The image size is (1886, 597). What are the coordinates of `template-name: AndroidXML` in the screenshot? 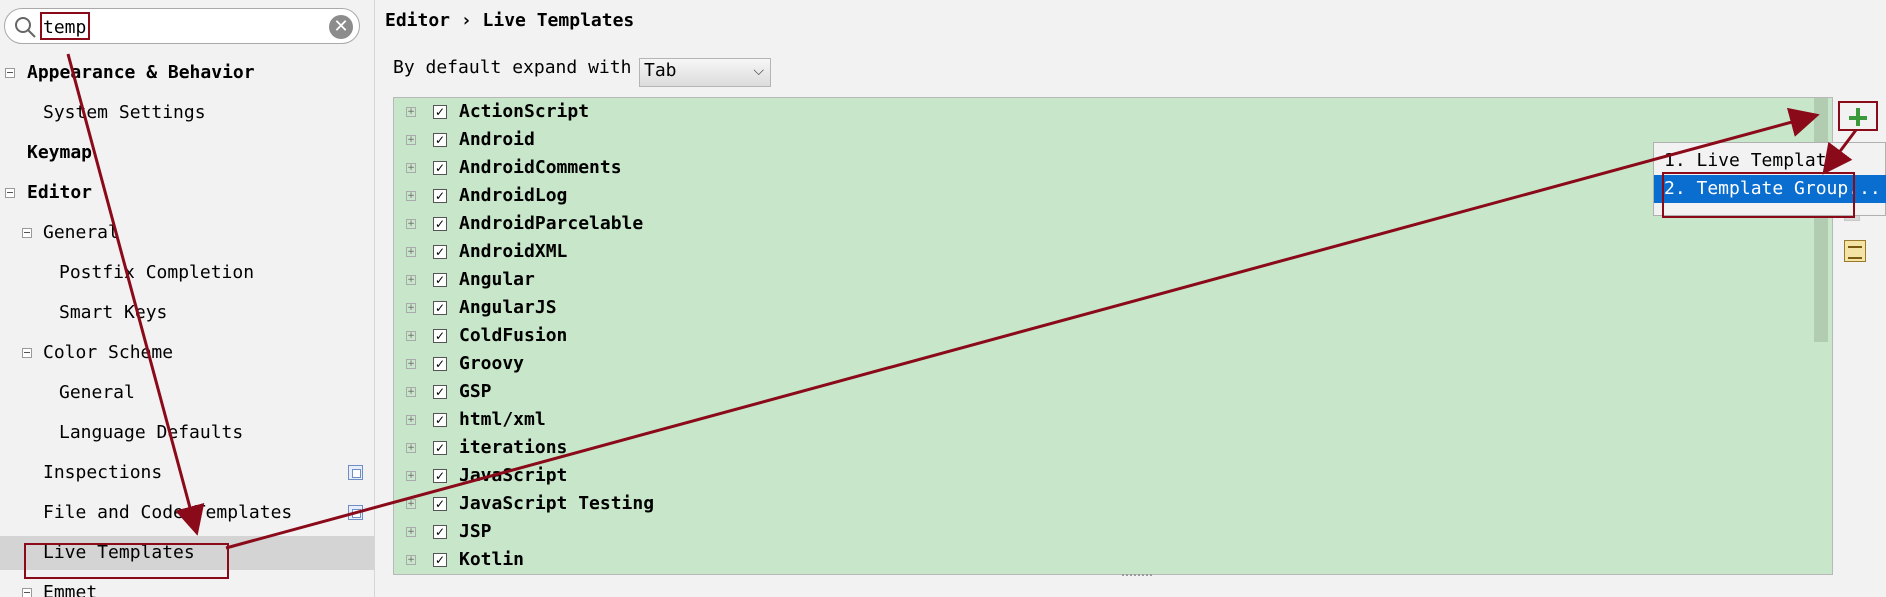 It's located at (513, 251).